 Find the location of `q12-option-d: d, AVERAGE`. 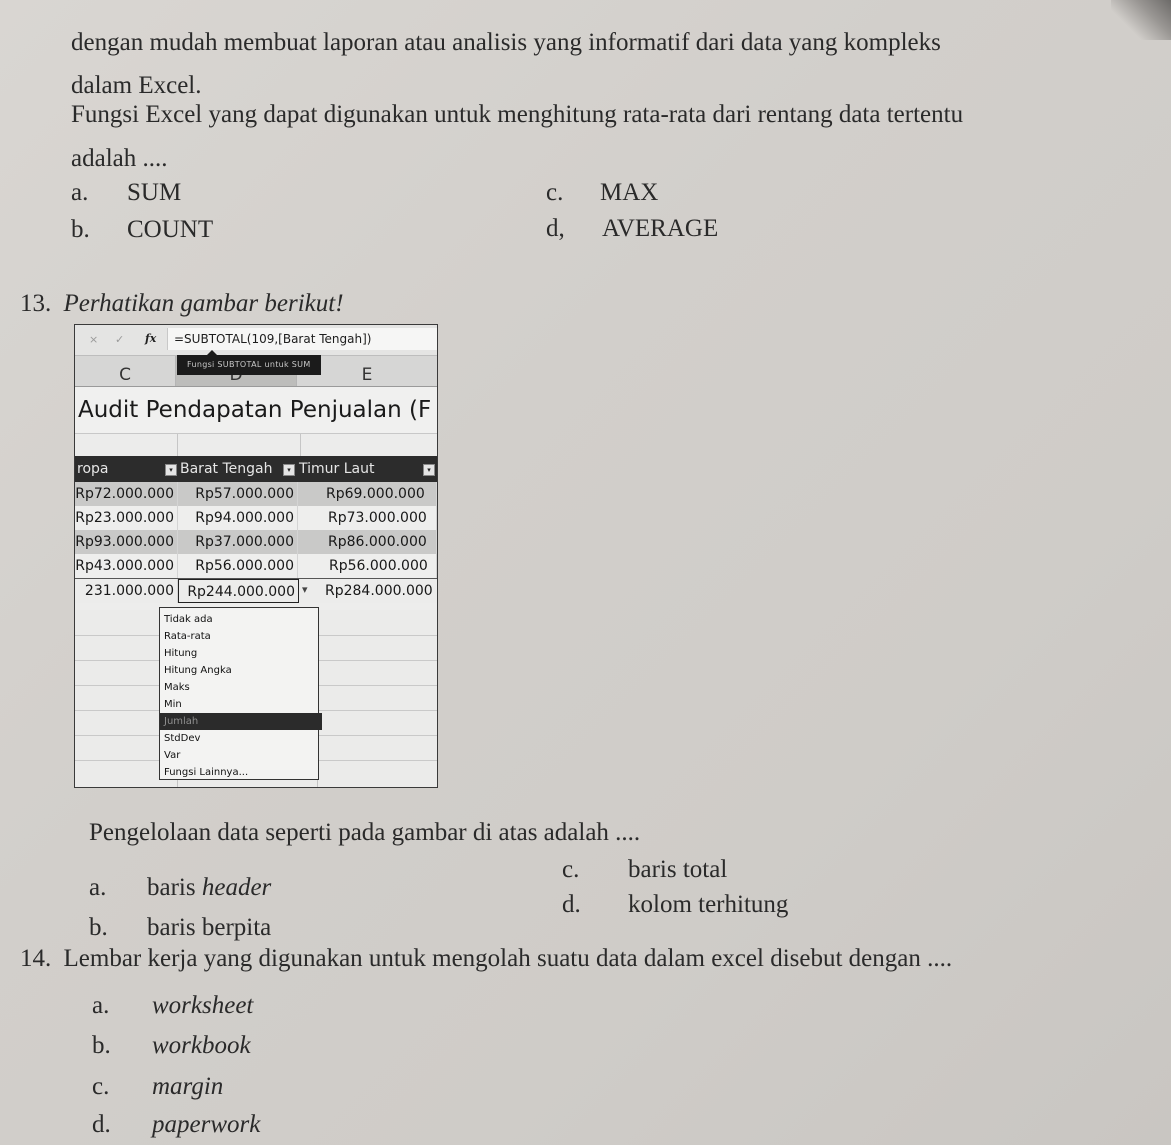

q12-option-d: d, AVERAGE is located at coordinates (632, 228).